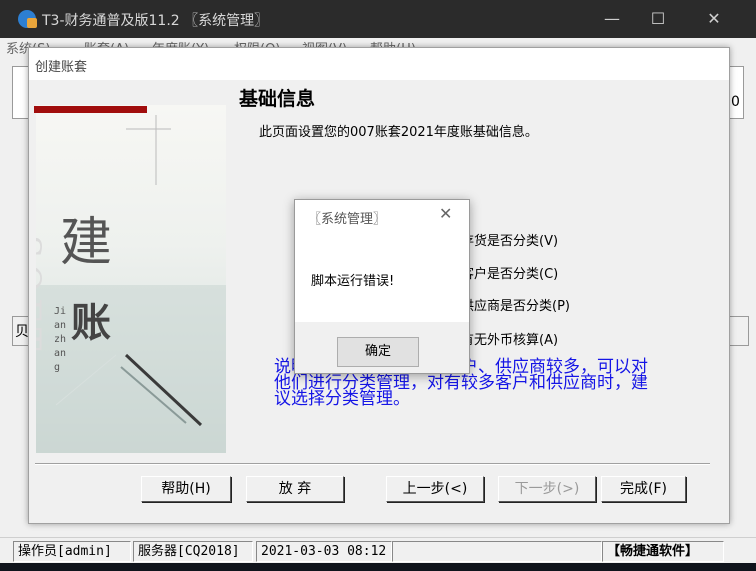  What do you see at coordinates (738, 331) in the screenshot?
I see `background-panel-right` at bounding box center [738, 331].